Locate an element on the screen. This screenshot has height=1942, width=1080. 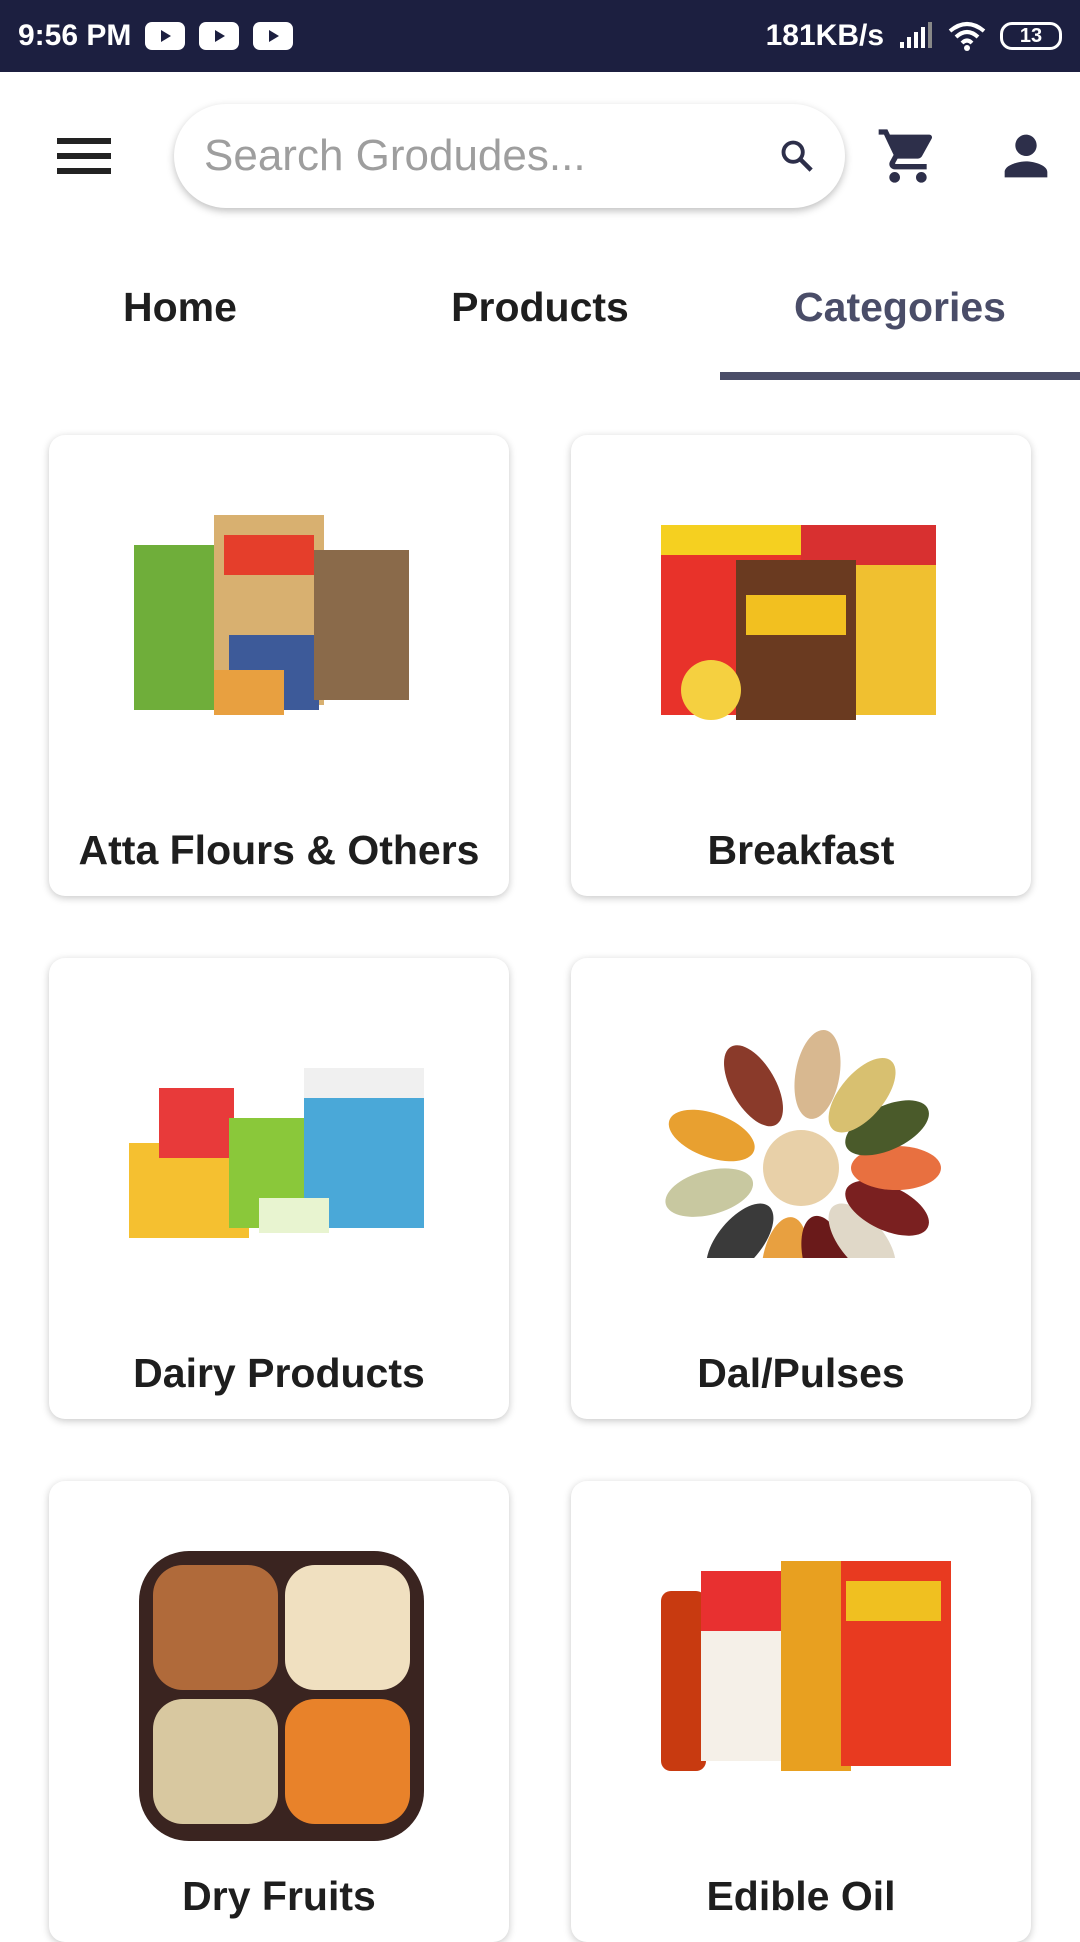
battery-icon: 13 is located at coordinates (1031, 36).